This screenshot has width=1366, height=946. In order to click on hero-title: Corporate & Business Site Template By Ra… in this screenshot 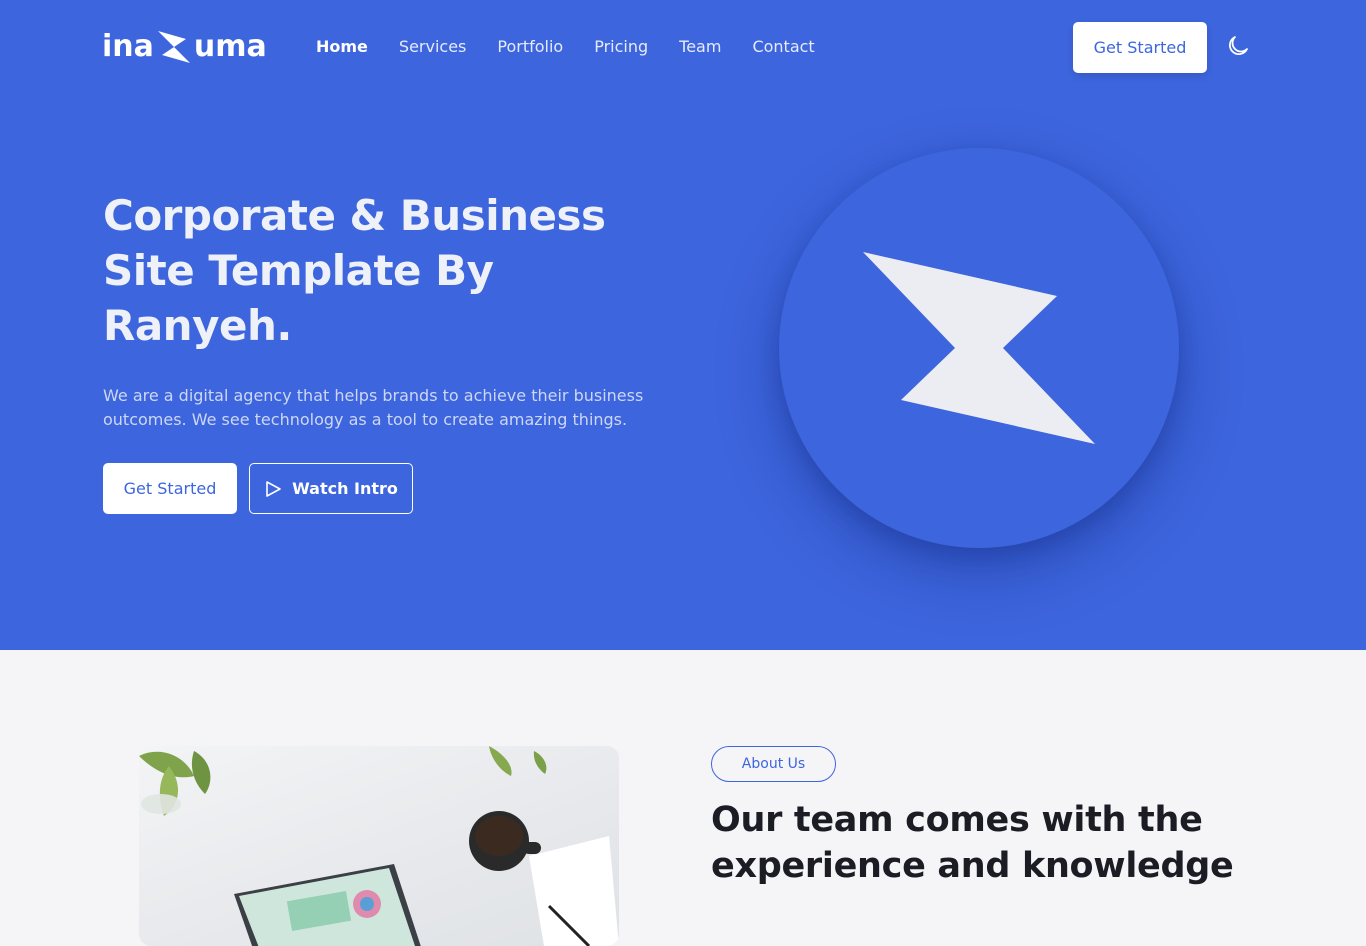, I will do `click(354, 270)`.